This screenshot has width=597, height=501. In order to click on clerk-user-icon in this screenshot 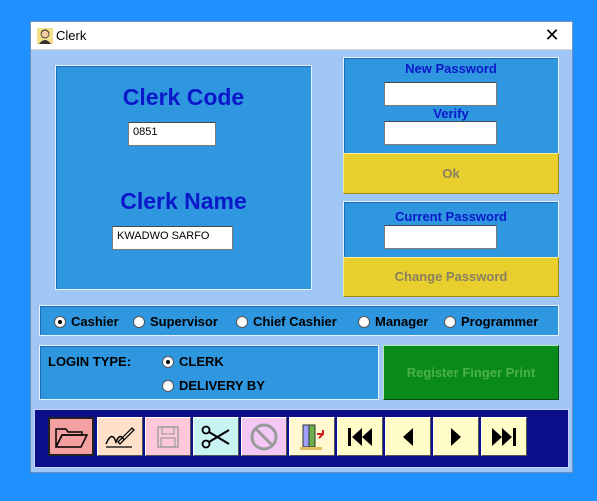, I will do `click(45, 36)`.